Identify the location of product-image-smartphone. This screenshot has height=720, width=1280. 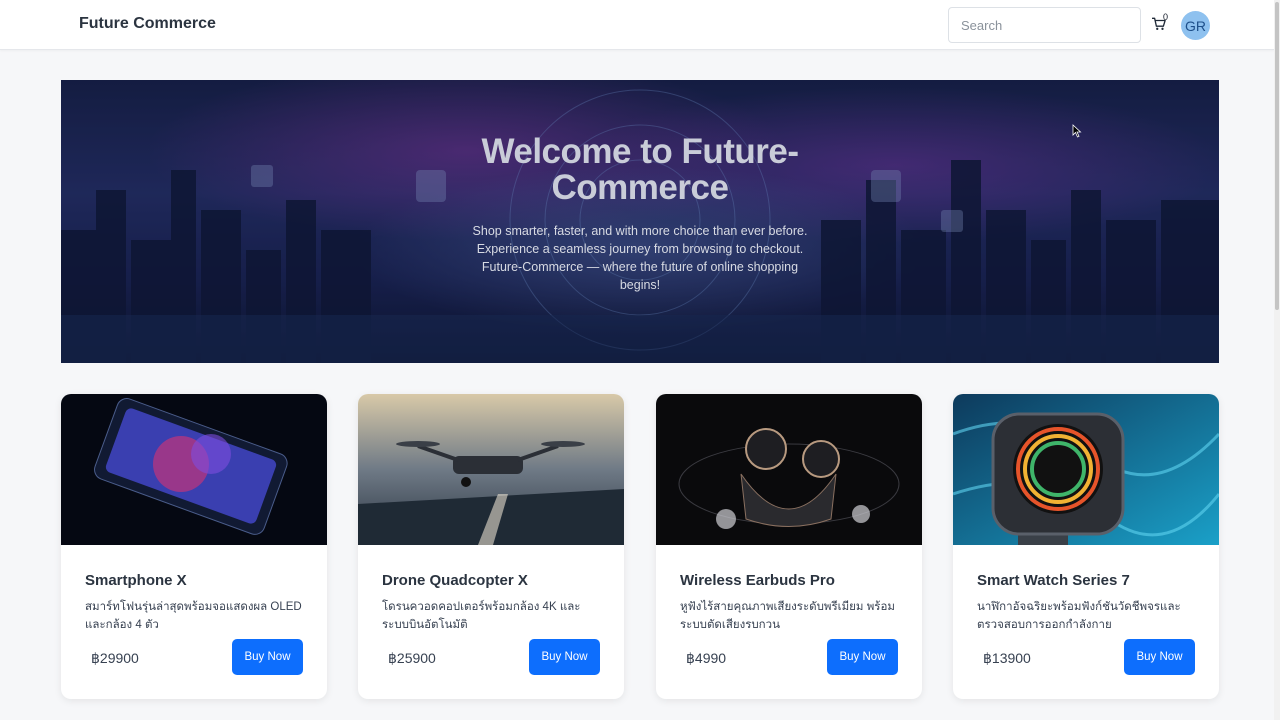
(194, 469).